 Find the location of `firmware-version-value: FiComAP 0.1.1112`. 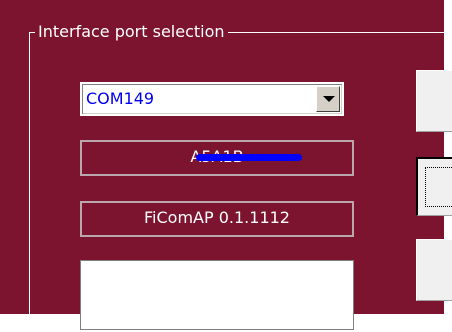

firmware-version-value: FiComAP 0.1.1112 is located at coordinates (217, 217).